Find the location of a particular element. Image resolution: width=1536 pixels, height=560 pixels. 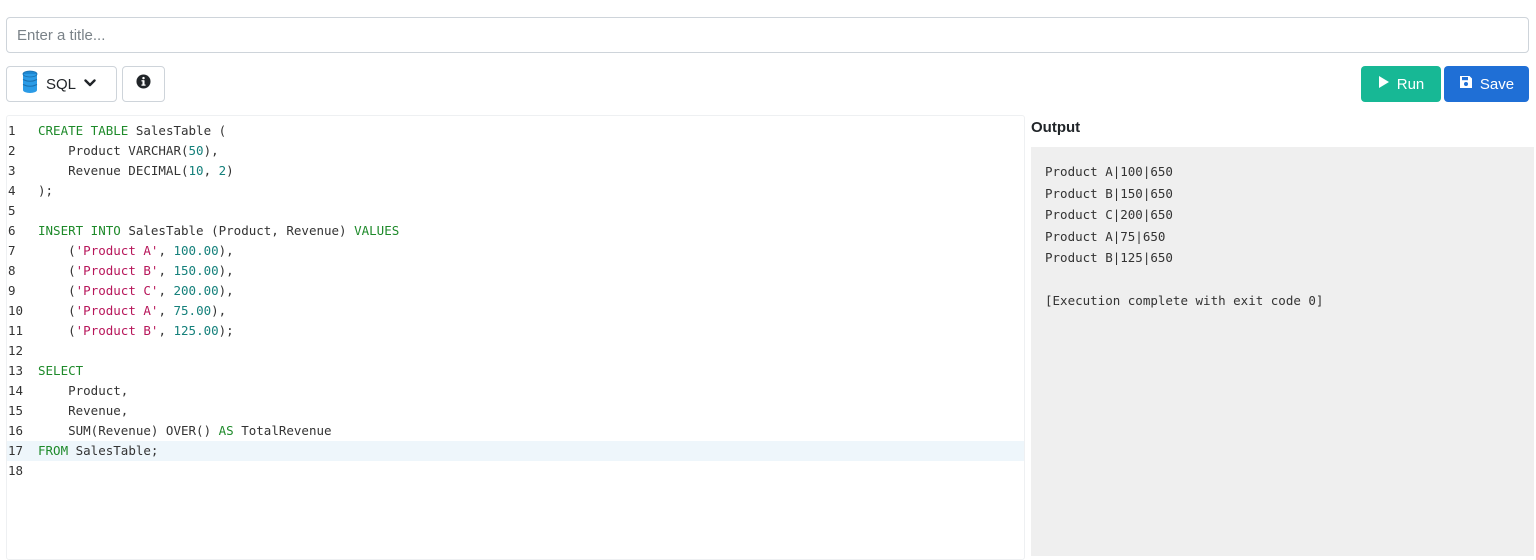

code-token: CREATE TABLE is located at coordinates (83, 130).